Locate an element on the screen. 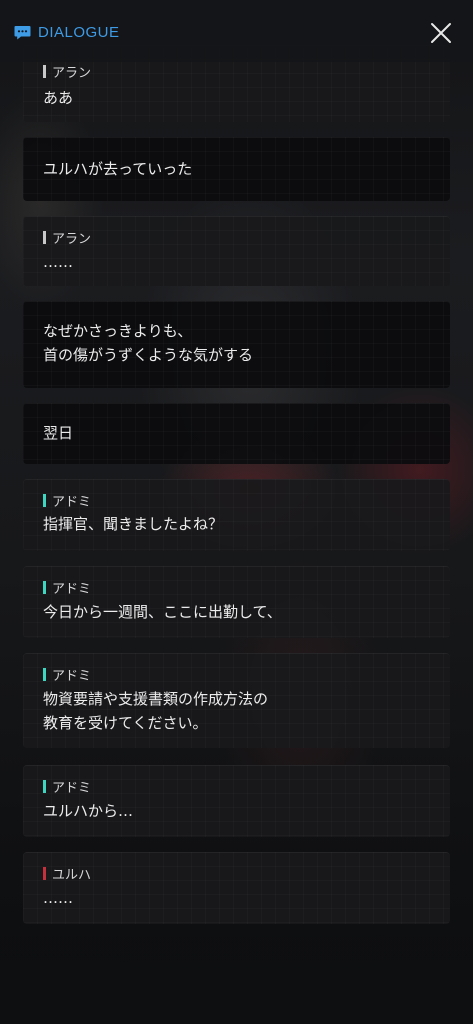 This screenshot has width=473, height=1024. dialogue-entry: アドミ 指揮官、聞きましたよね？ is located at coordinates (236, 515).